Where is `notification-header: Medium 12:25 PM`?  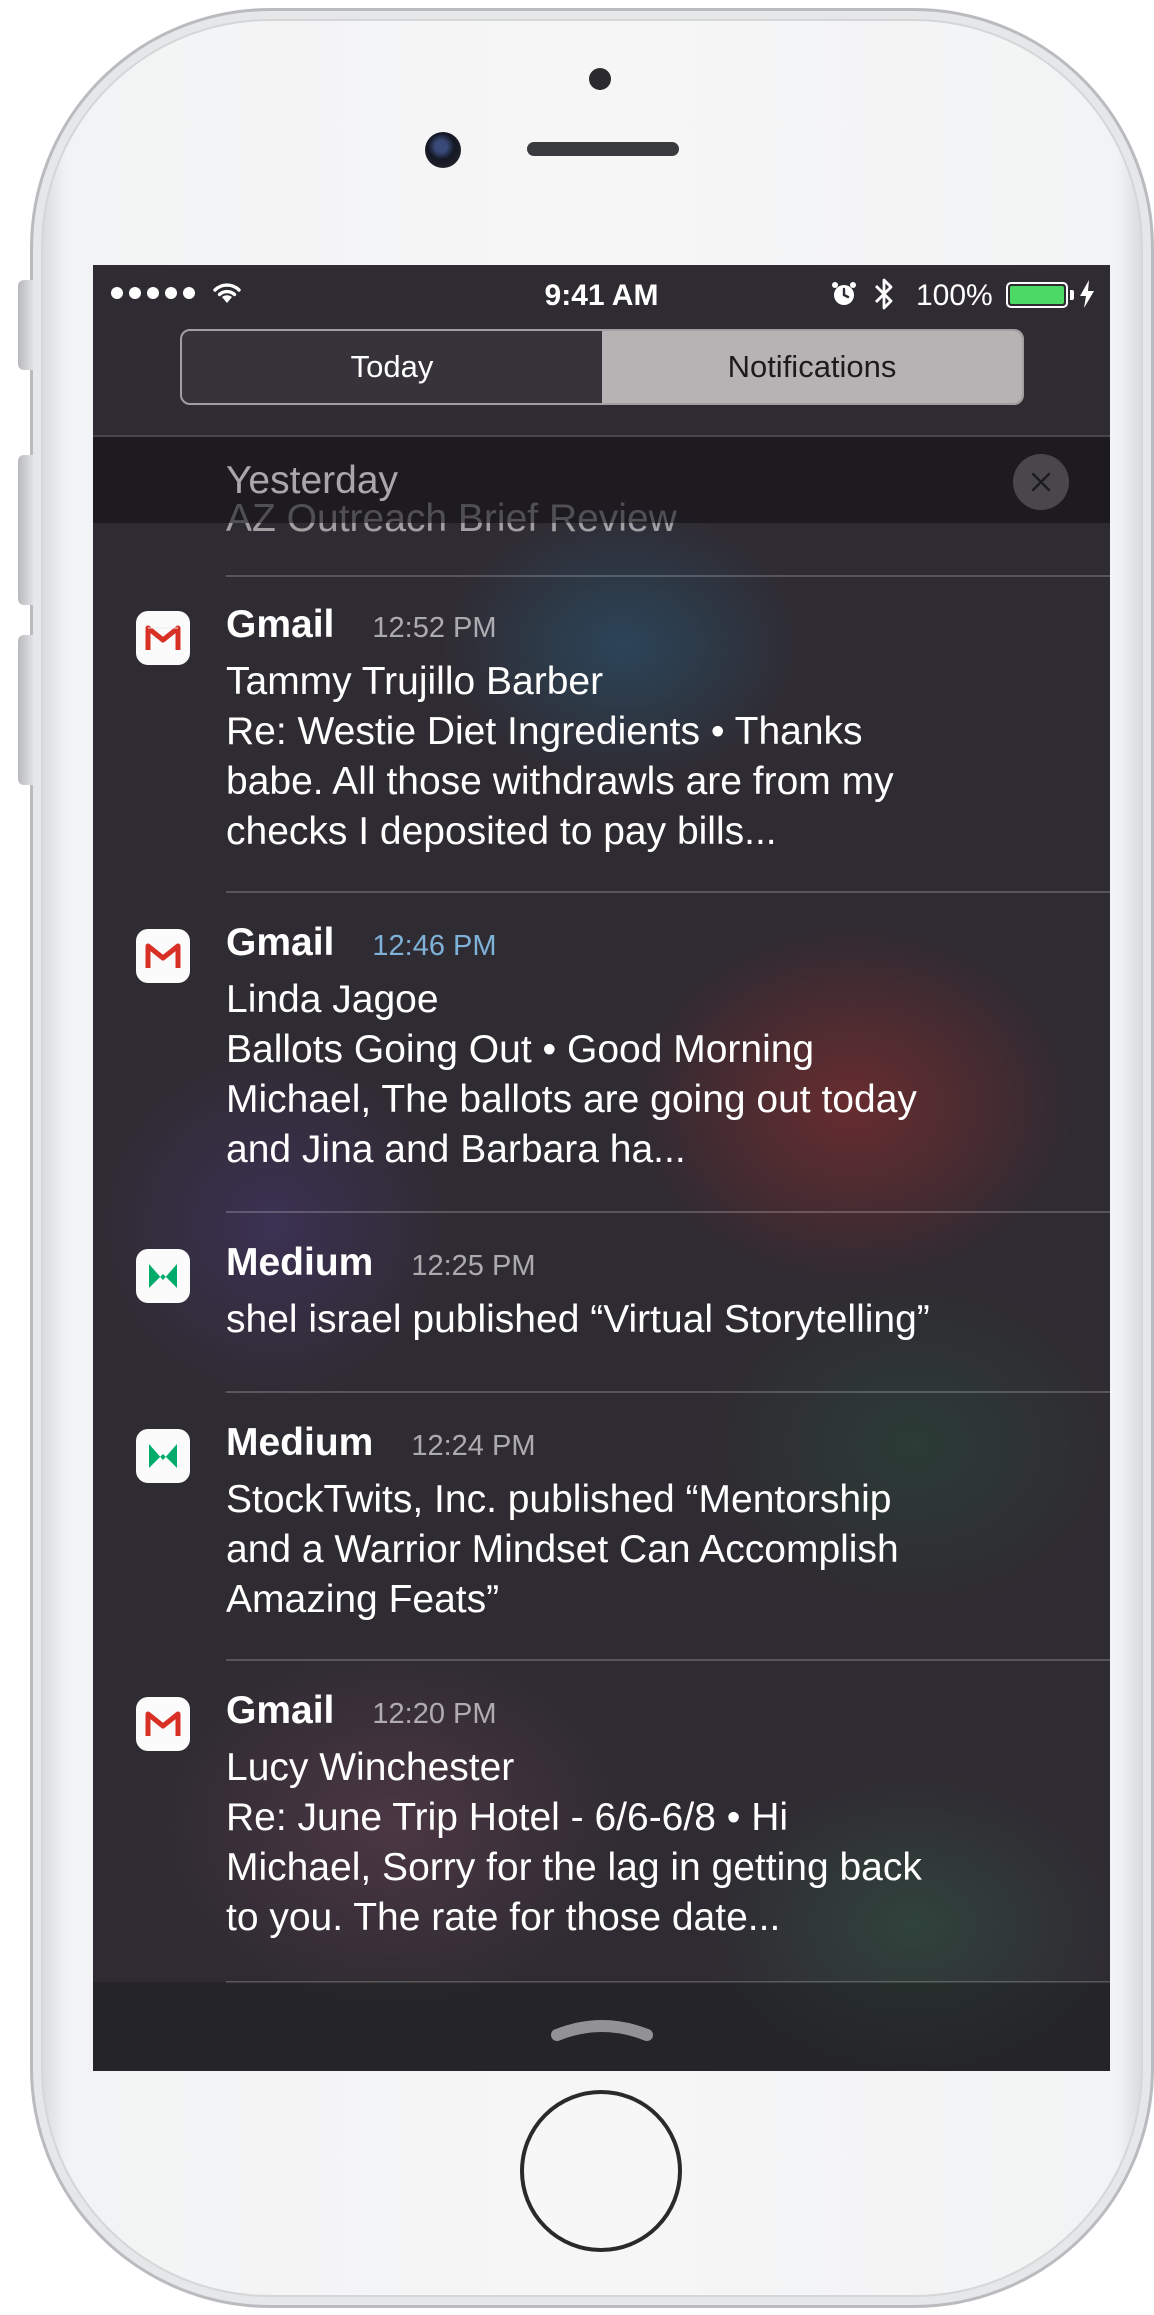 notification-header: Medium 12:25 PM is located at coordinates (380, 1263).